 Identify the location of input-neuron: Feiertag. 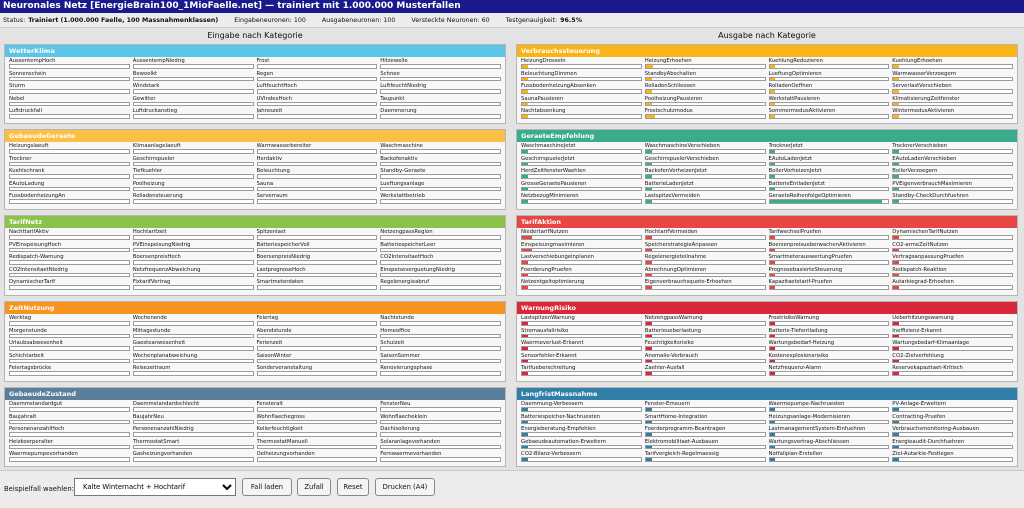
(317, 321).